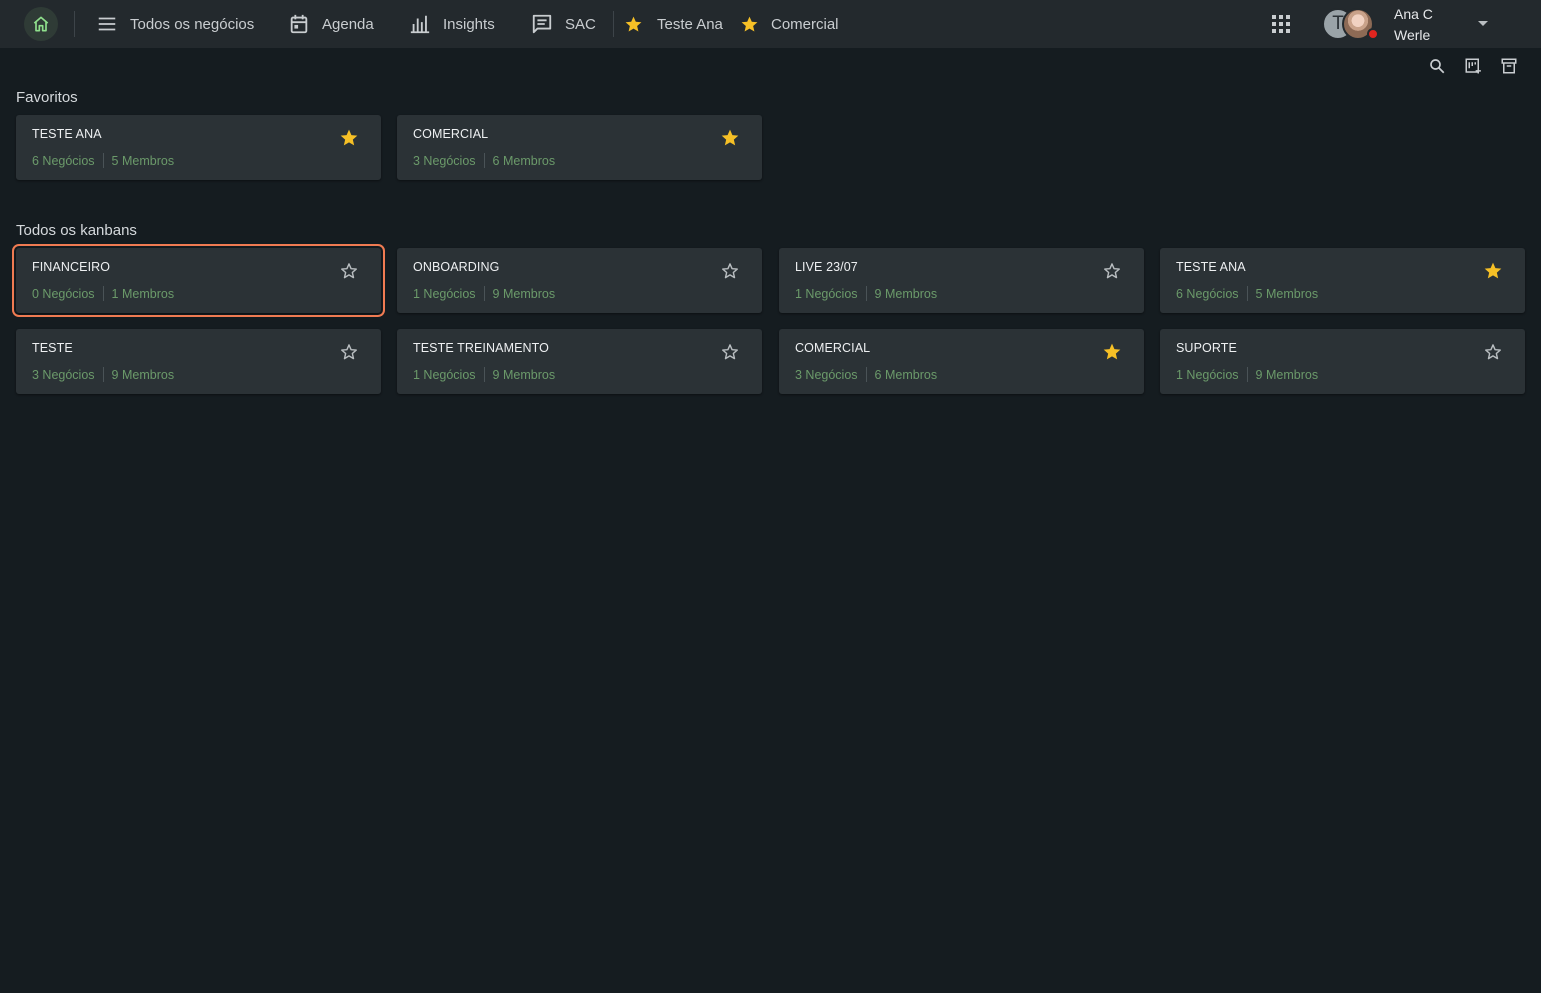 This screenshot has width=1541, height=993. I want to click on user-name: Ana C Werle, so click(1413, 25).